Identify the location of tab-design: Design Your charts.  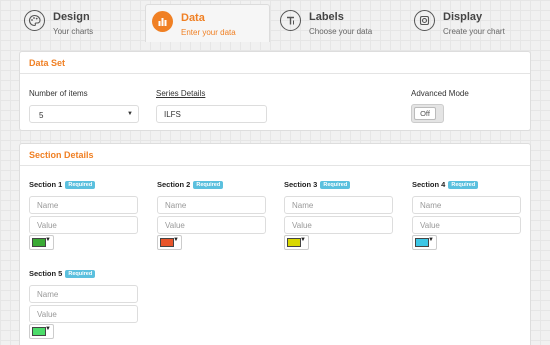
(80, 23).